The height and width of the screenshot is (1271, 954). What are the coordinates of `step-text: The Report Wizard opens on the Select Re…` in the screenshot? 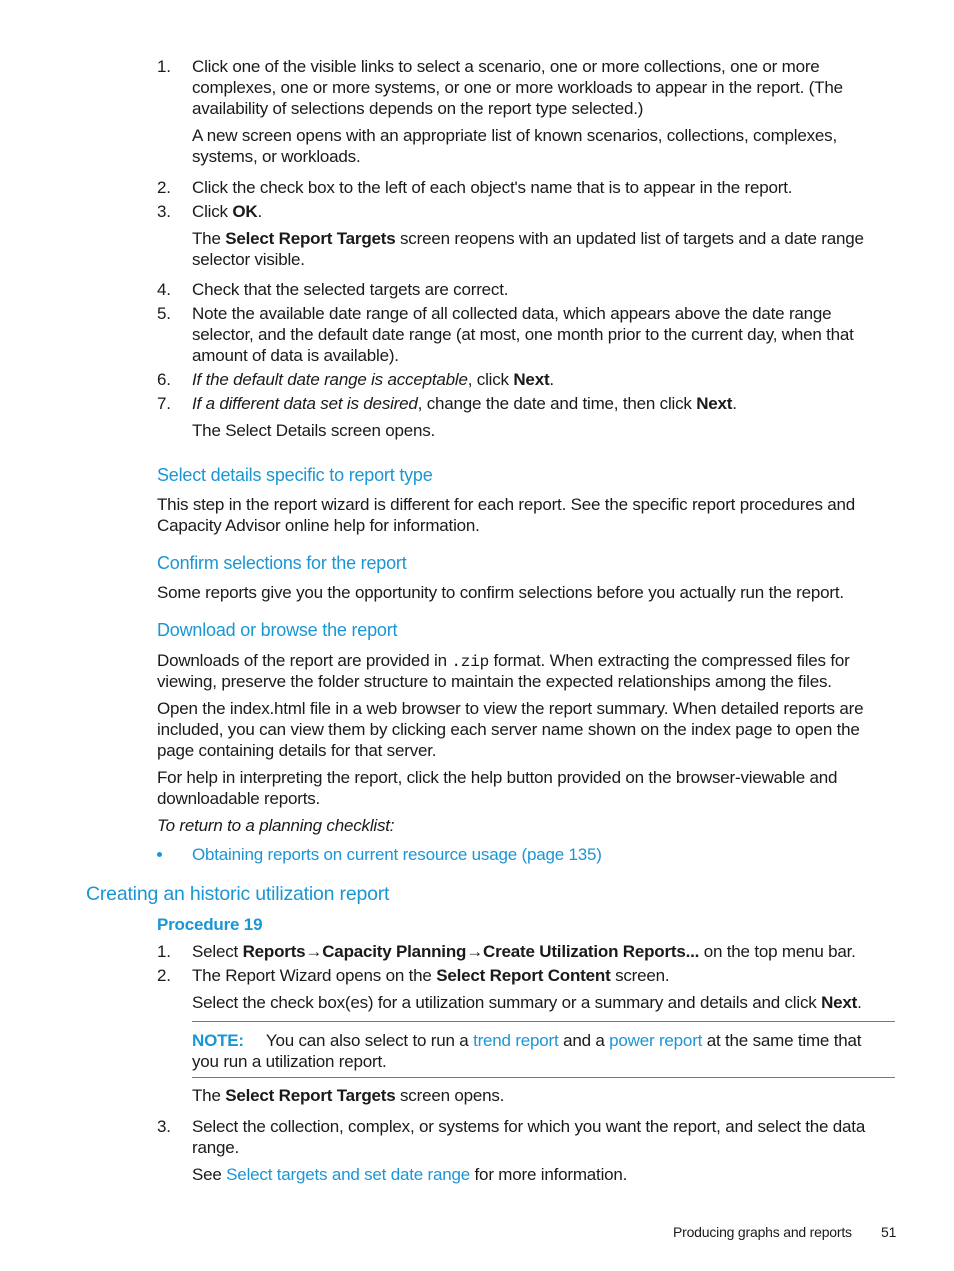 It's located at (431, 975).